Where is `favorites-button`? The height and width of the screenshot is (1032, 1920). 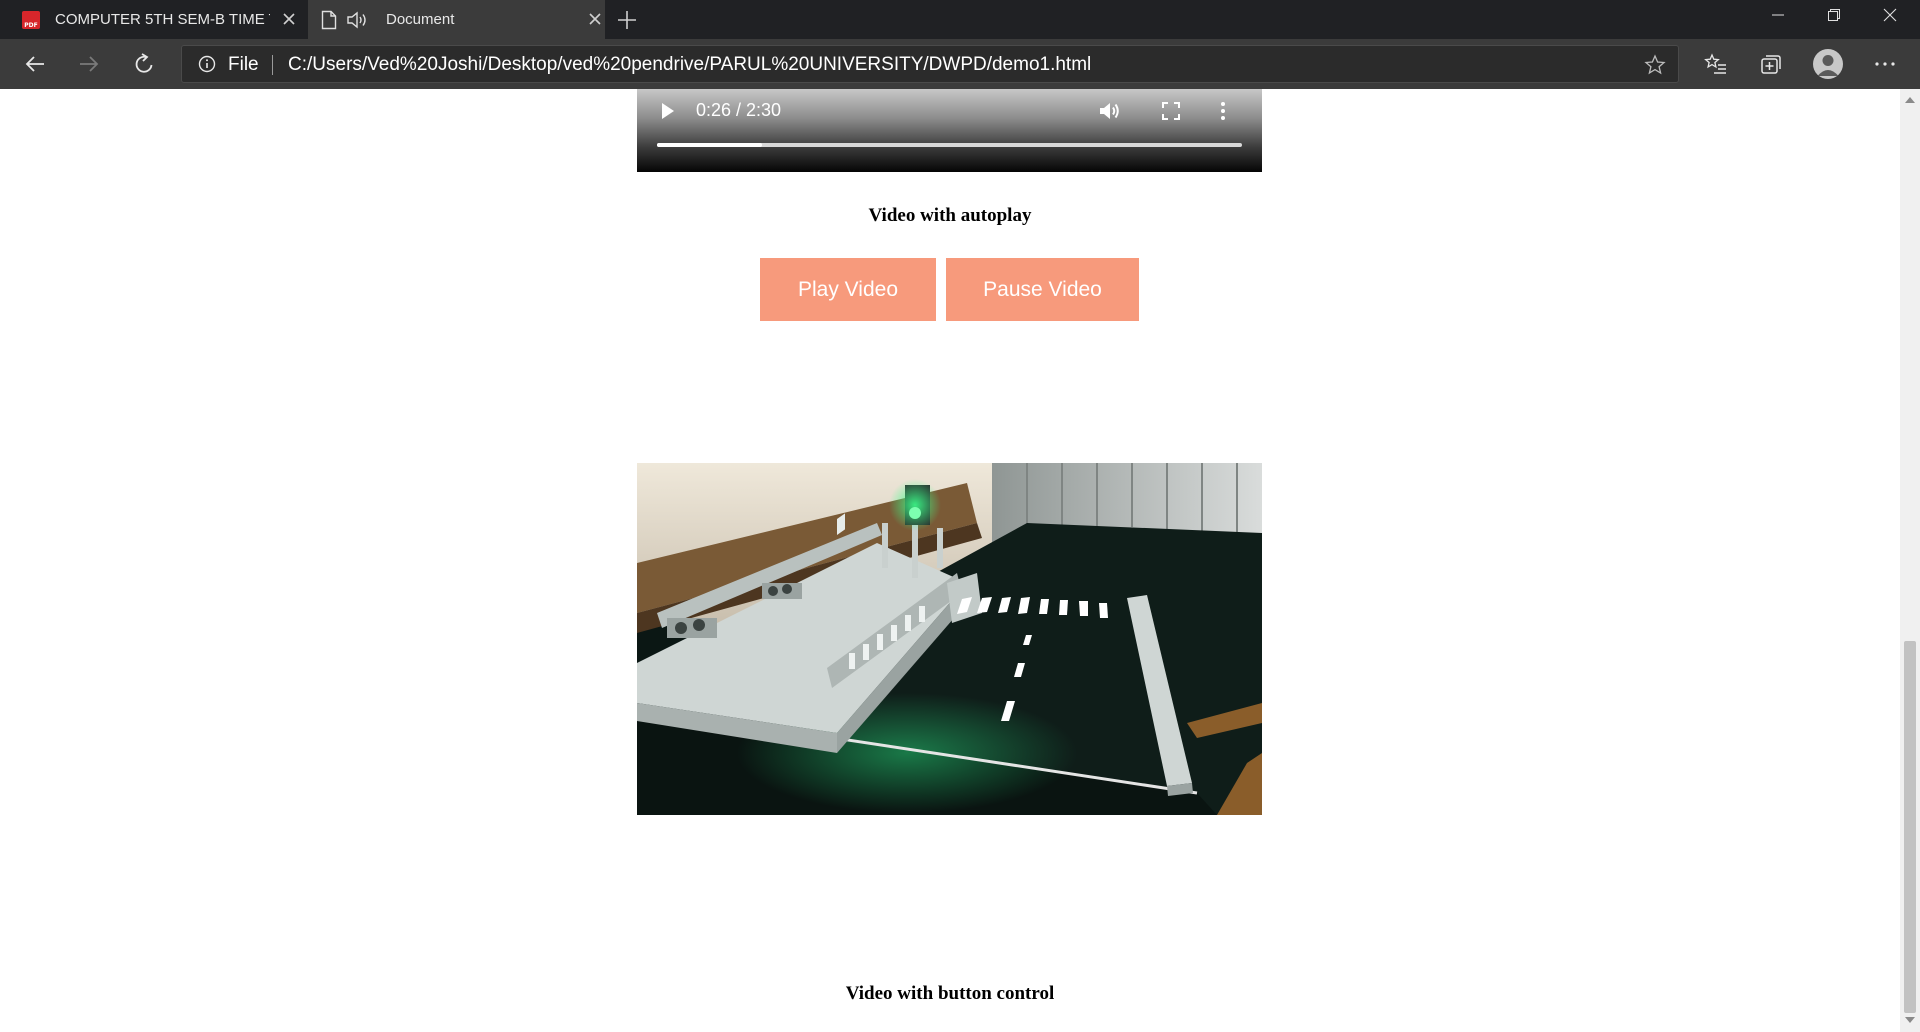 favorites-button is located at coordinates (1716, 64).